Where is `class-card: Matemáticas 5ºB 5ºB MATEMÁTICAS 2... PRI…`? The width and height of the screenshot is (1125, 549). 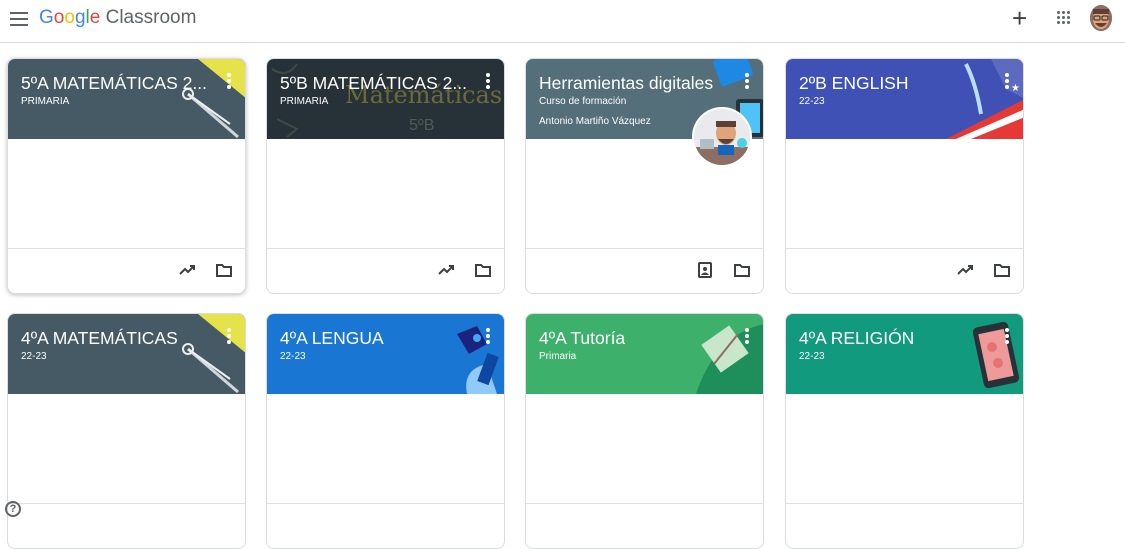
class-card: Matemáticas 5ºB 5ºB MATEMÁTICAS 2... PRI… is located at coordinates (385, 176).